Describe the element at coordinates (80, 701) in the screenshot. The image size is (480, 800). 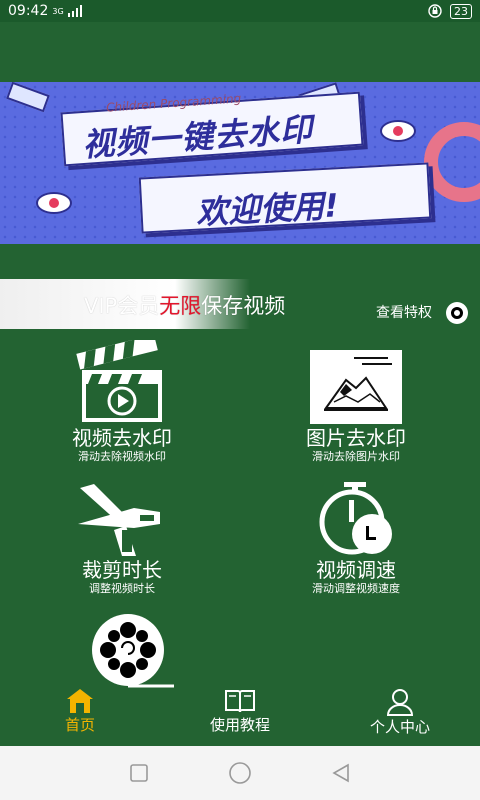
I see `home-icon` at that location.